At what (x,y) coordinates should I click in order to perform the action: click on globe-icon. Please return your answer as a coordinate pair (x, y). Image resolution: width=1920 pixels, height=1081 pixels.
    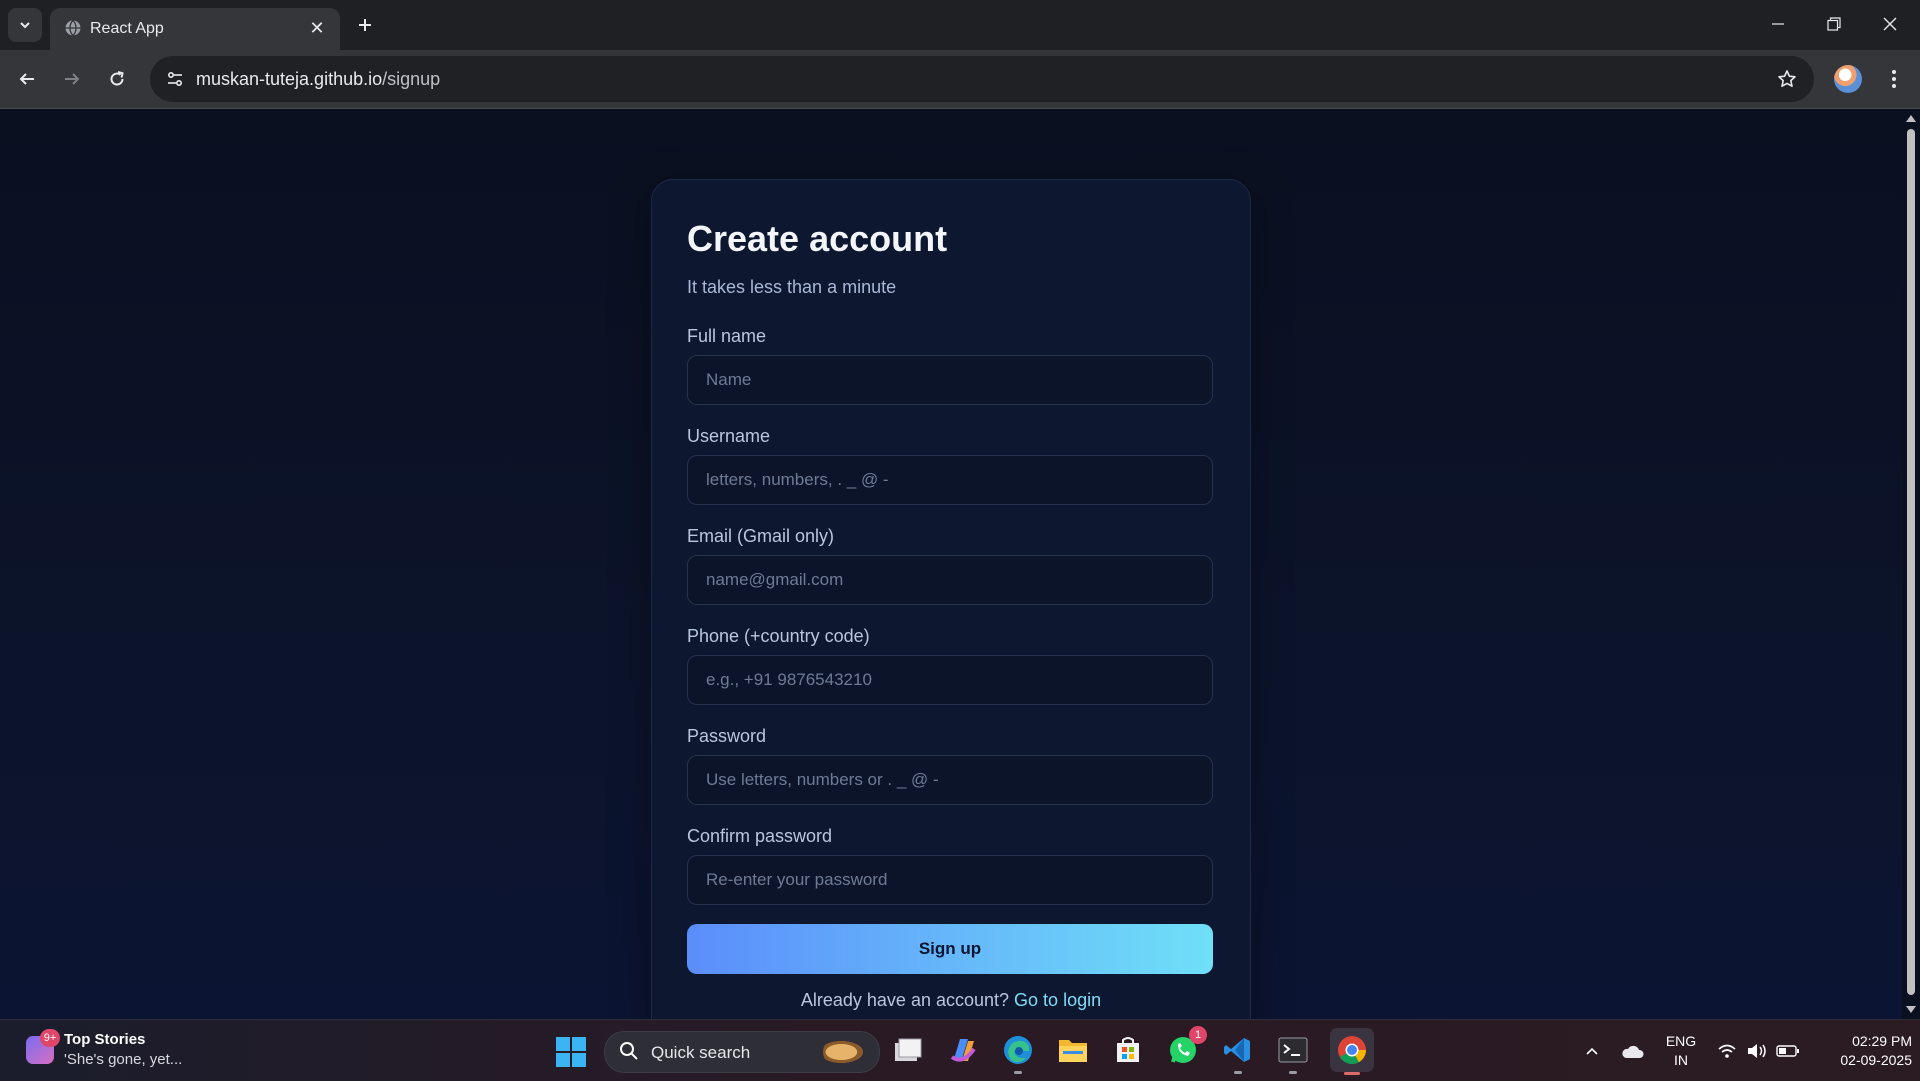
    Looking at the image, I should click on (73, 28).